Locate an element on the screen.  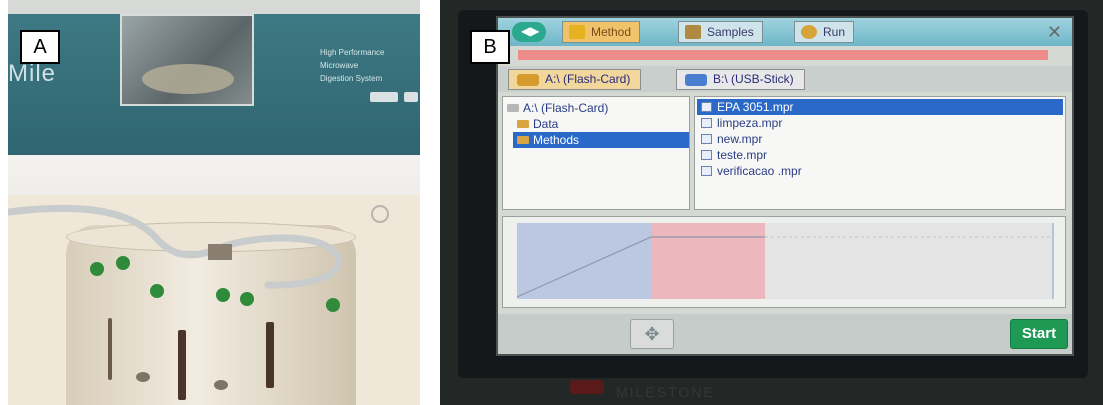
gears-icon is located at coordinates (809, 32).